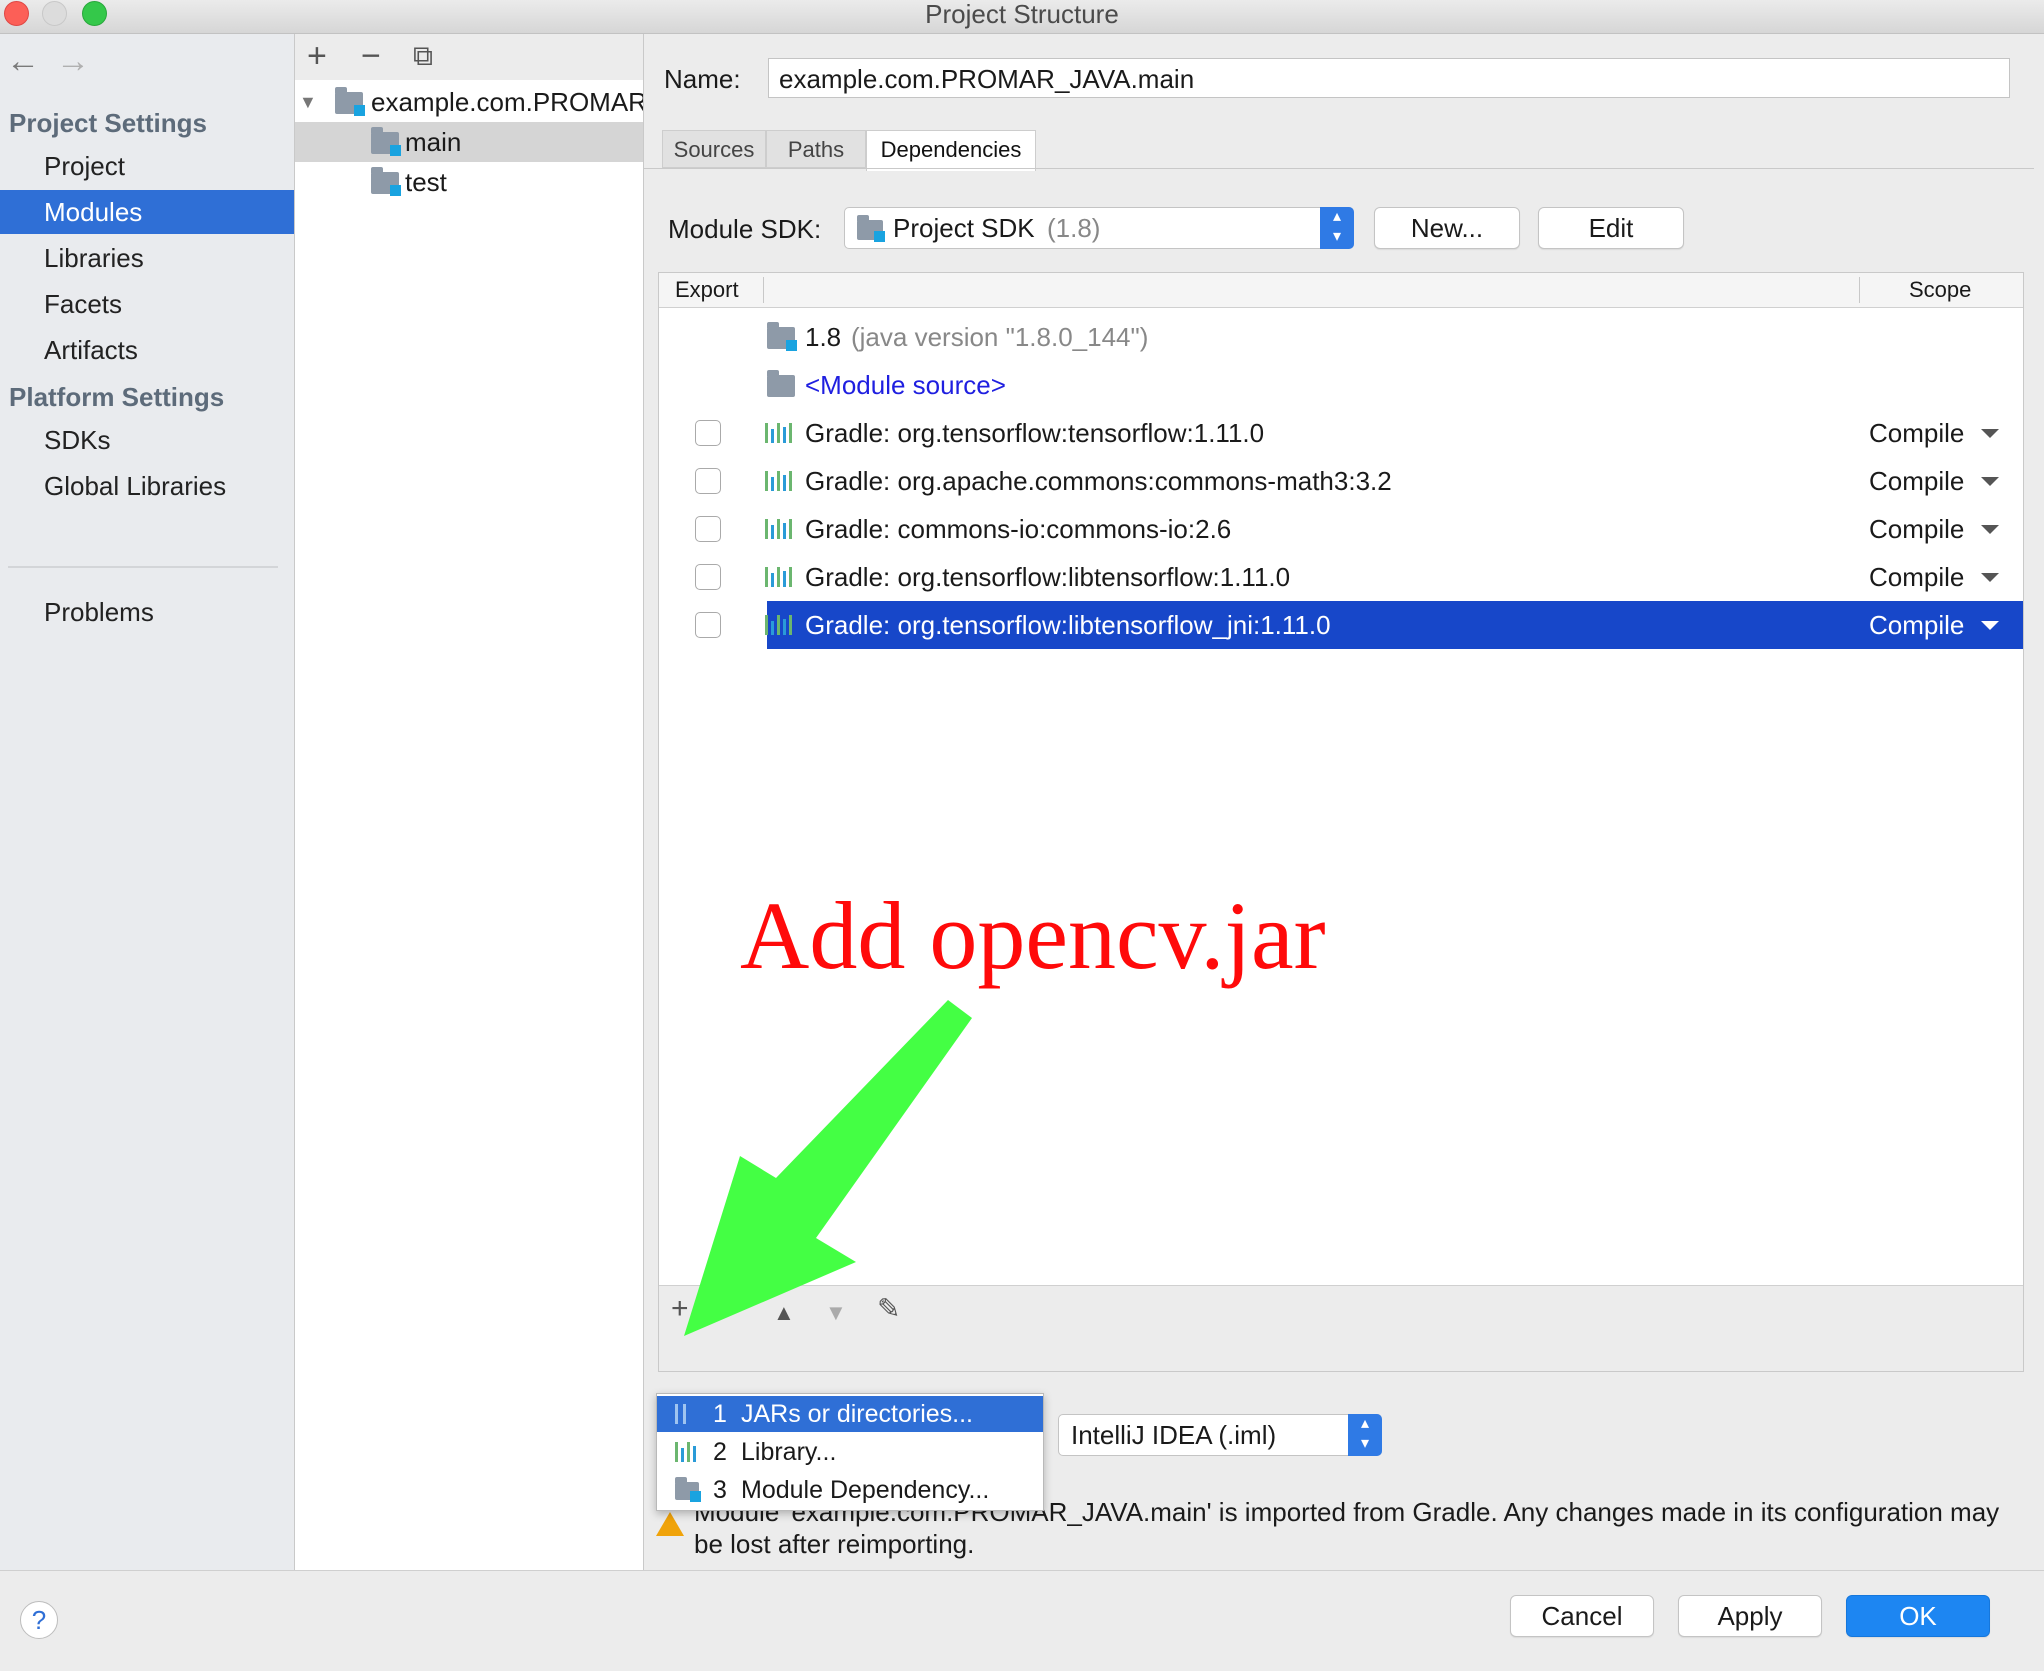 Image resolution: width=2044 pixels, height=1671 pixels. I want to click on title-bar: Project Structure, so click(1022, 17).